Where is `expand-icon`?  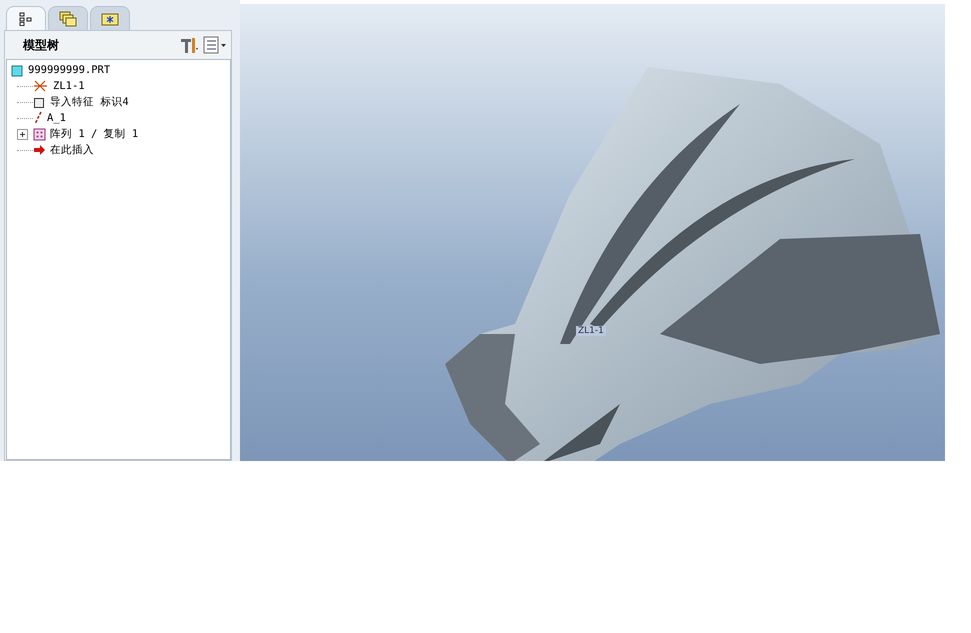
expand-icon is located at coordinates (22, 134).